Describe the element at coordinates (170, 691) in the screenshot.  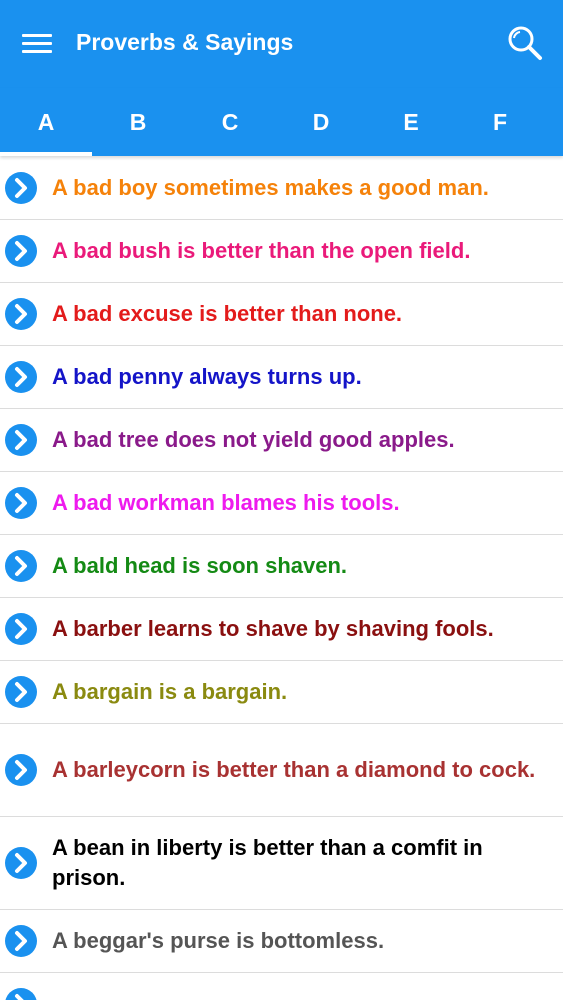
I see `proverb-text: A bargain is a bargain.` at that location.